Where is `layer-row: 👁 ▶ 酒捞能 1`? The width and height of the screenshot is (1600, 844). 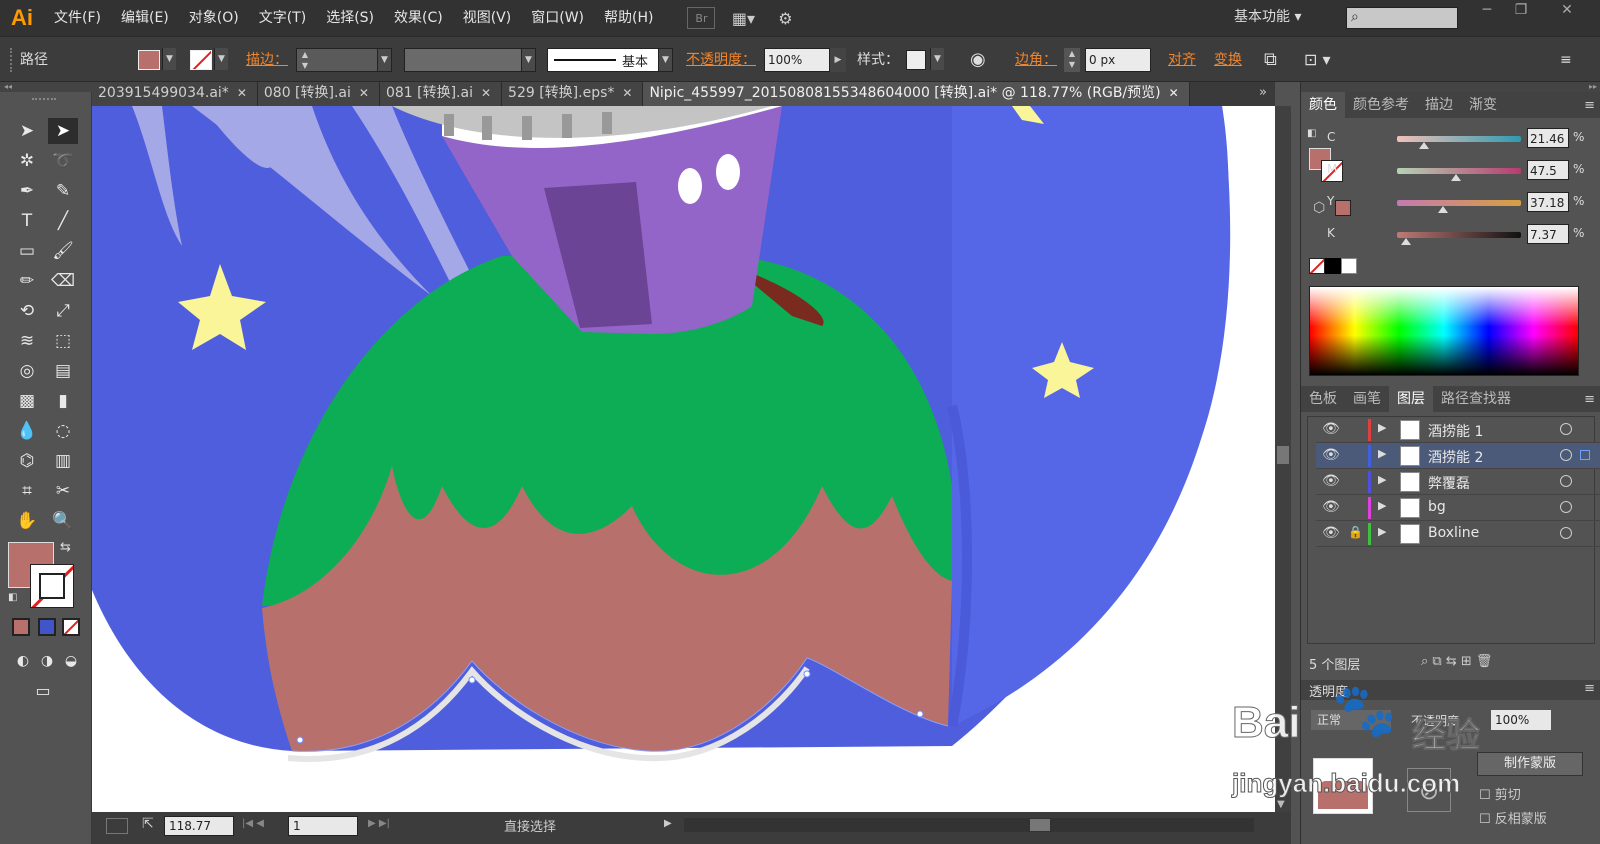 layer-row: 👁 ▶ 酒捞能 1 is located at coordinates (1458, 430).